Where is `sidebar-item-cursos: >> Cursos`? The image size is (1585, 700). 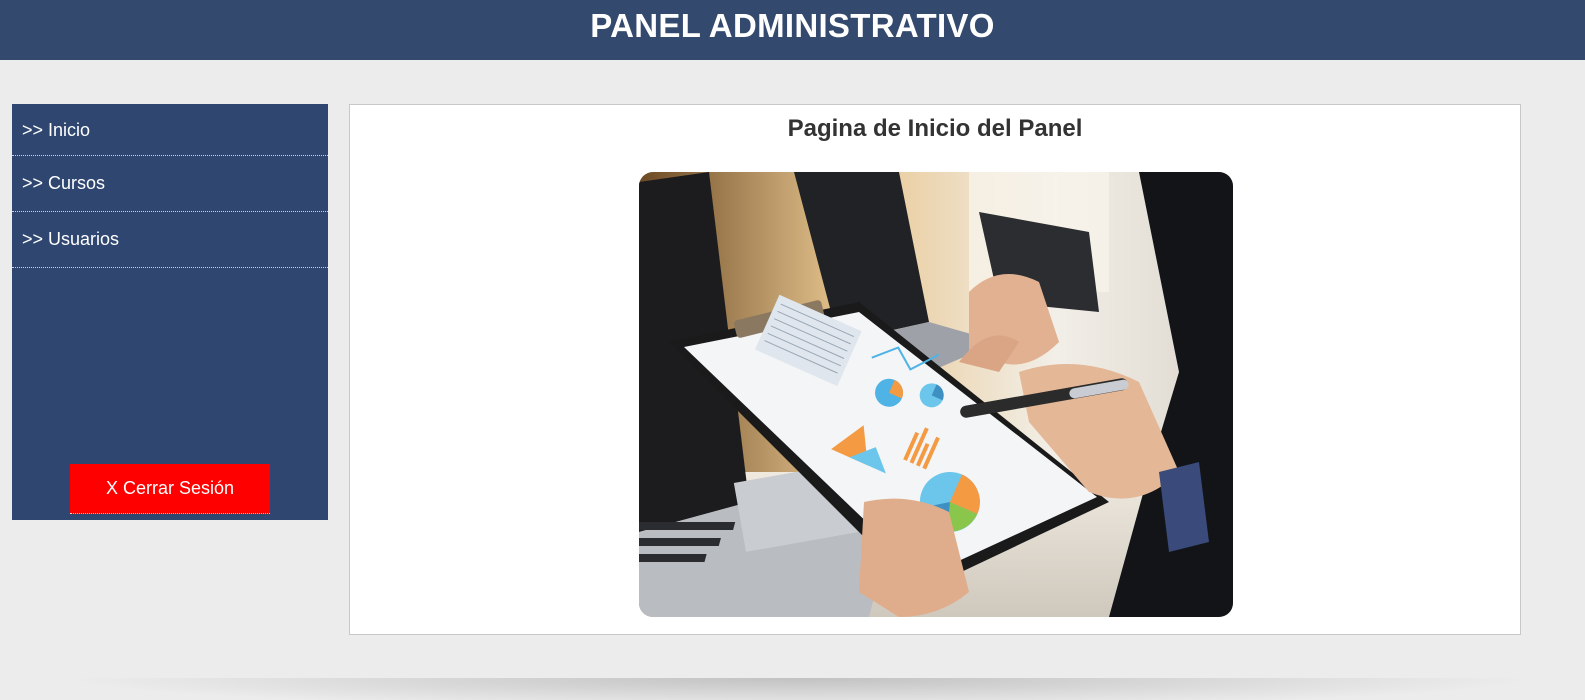
sidebar-item-cursos: >> Cursos is located at coordinates (170, 184).